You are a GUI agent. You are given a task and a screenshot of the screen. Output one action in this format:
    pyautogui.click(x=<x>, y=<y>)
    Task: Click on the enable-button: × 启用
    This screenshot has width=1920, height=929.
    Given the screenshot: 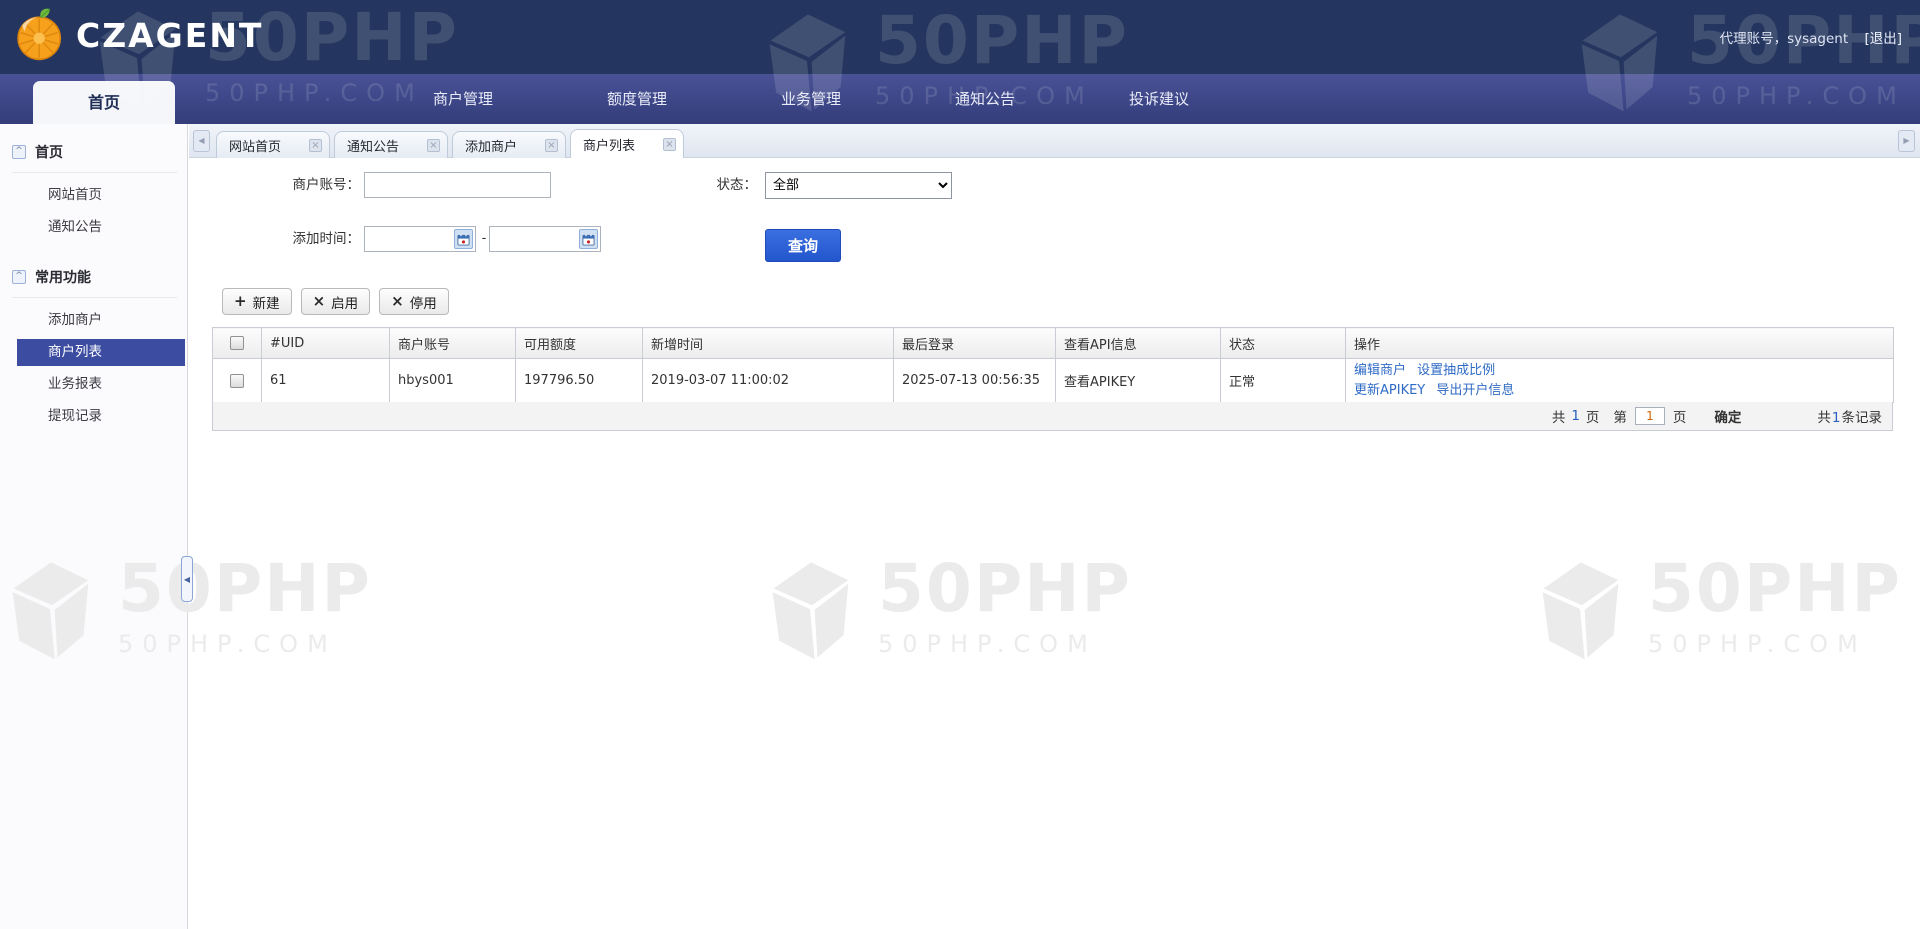 What is the action you would take?
    pyautogui.click(x=335, y=301)
    